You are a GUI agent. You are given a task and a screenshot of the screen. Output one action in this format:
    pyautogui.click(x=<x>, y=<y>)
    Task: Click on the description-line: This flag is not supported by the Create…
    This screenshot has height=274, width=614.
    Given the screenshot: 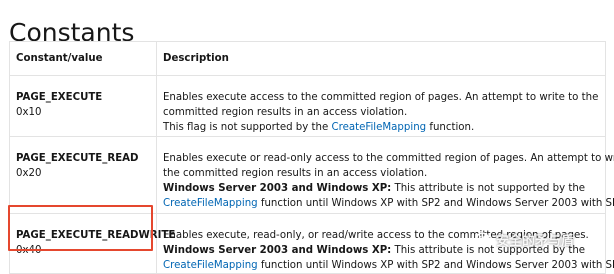 What is the action you would take?
    pyautogui.click(x=319, y=127)
    